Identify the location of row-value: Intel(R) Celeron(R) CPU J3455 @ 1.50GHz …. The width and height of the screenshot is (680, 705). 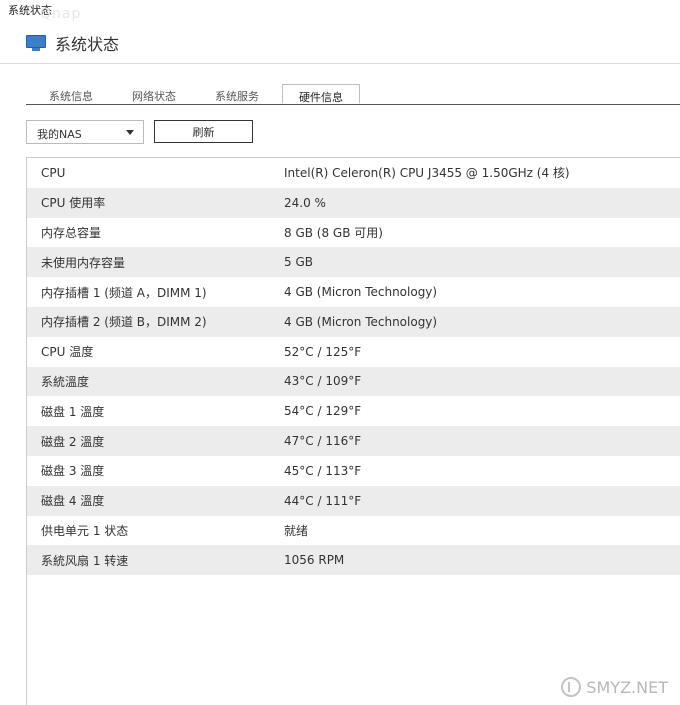
(427, 173).